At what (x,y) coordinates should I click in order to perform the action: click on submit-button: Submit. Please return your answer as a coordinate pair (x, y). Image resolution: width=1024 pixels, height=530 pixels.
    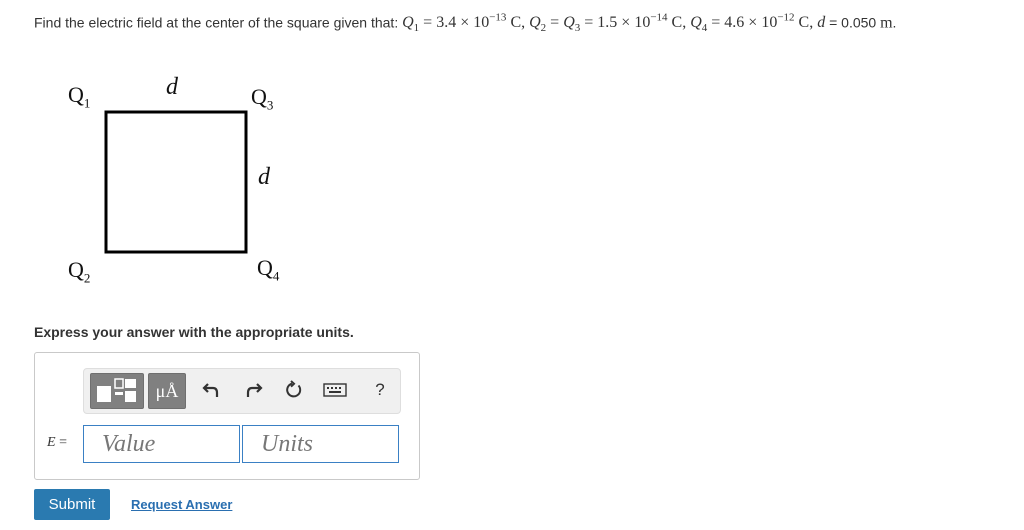
    Looking at the image, I should click on (72, 504).